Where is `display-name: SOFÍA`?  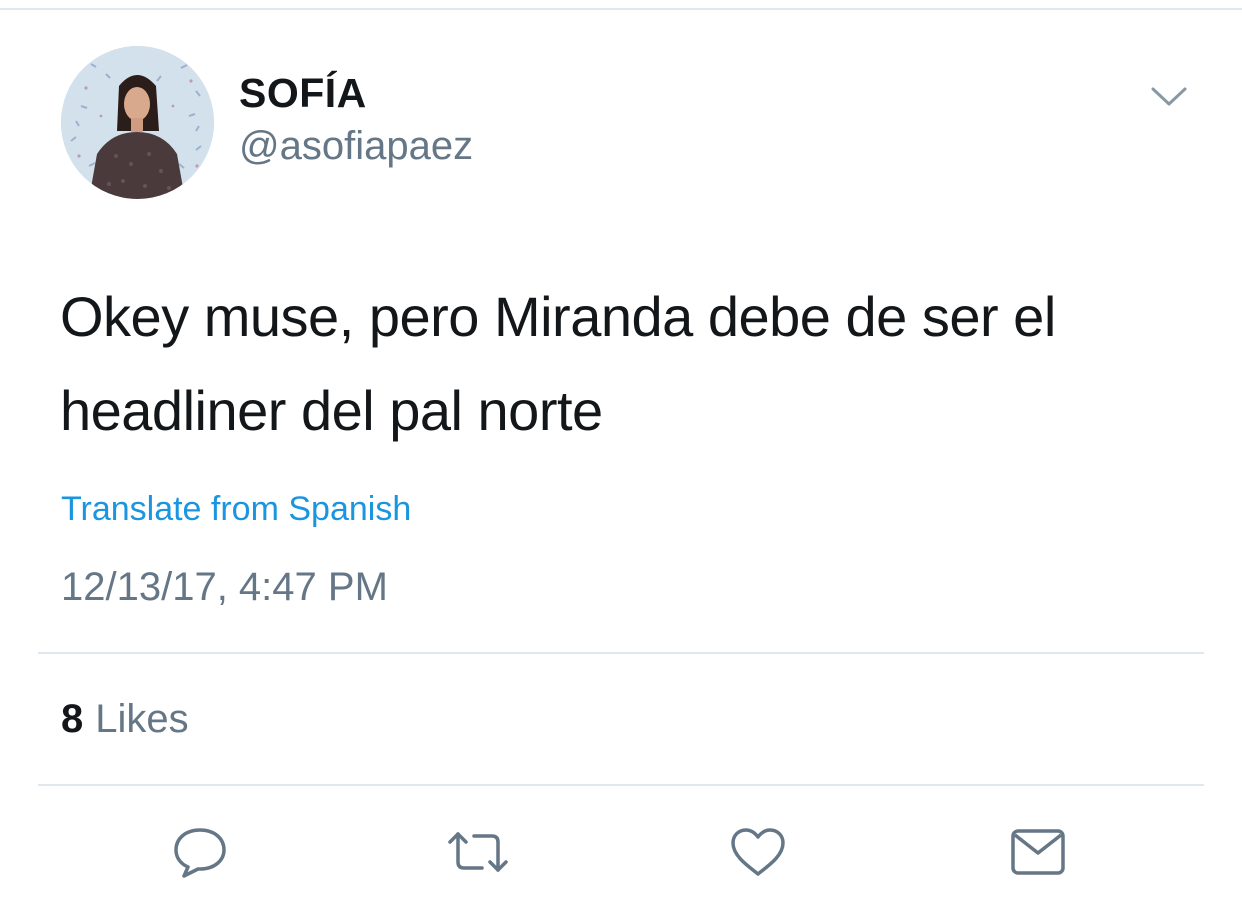 display-name: SOFÍA is located at coordinates (303, 93).